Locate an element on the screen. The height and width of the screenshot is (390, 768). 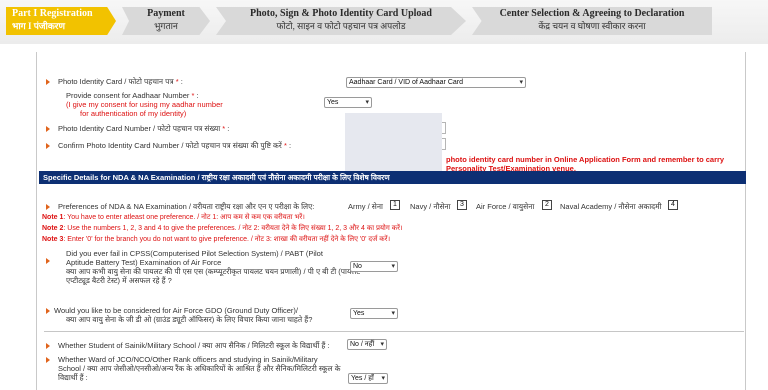
consent-select-value: Yes is located at coordinates (333, 102).